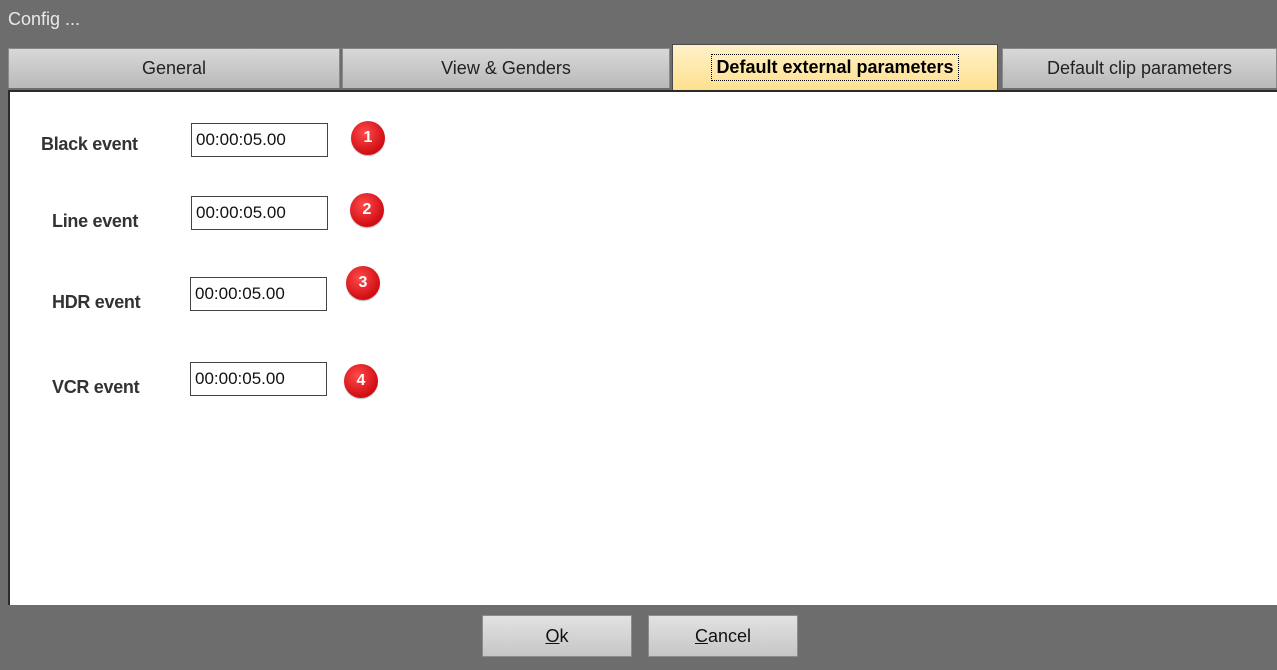 Image resolution: width=1277 pixels, height=670 pixels. What do you see at coordinates (259, 140) in the screenshot?
I see `black-event-field` at bounding box center [259, 140].